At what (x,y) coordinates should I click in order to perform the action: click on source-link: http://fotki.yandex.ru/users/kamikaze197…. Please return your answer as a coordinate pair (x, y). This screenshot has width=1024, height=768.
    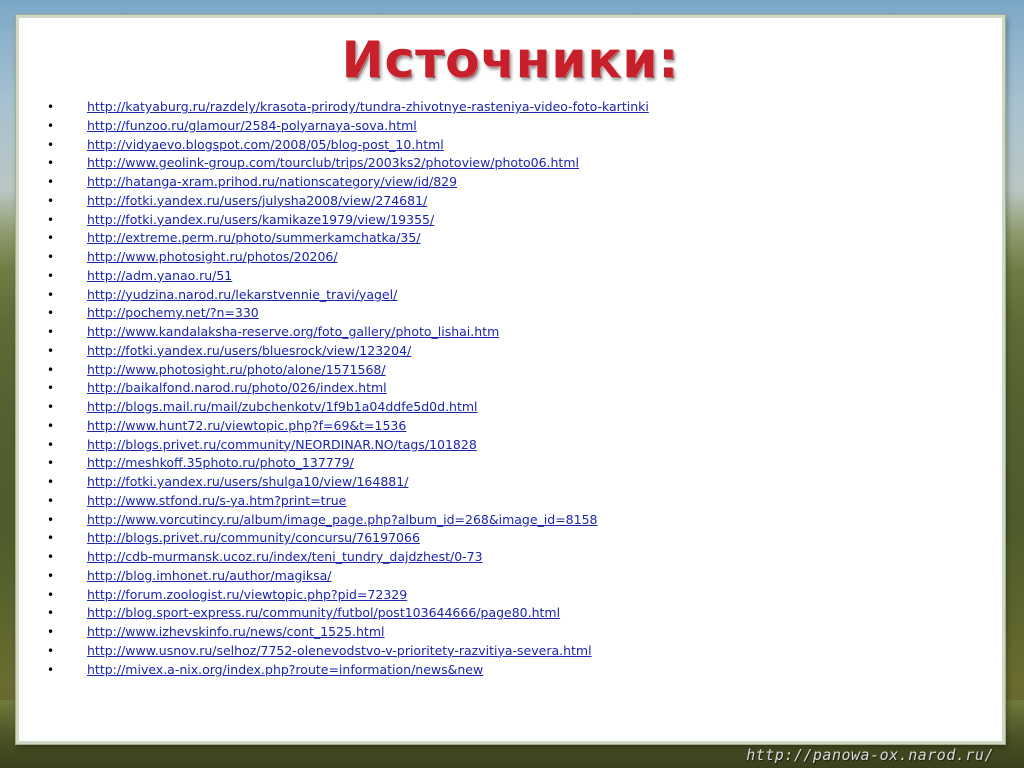
    Looking at the image, I should click on (260, 219).